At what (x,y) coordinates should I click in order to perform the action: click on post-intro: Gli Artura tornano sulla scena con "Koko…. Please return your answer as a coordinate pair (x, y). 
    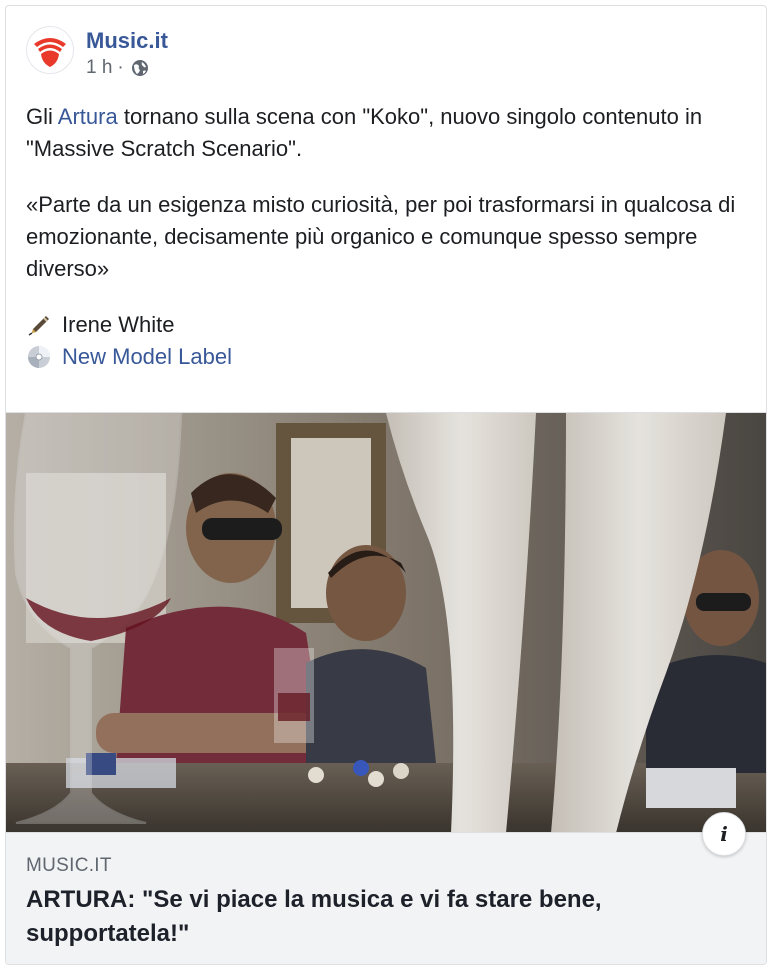
    Looking at the image, I should click on (386, 133).